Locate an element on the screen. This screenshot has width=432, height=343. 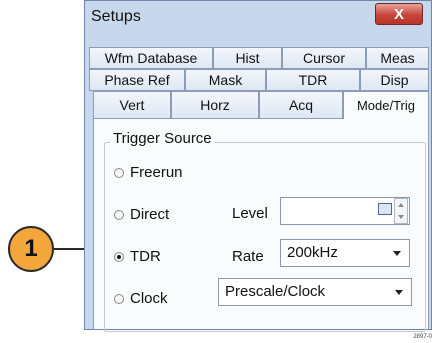
radio-freerun-indicator is located at coordinates (119, 172).